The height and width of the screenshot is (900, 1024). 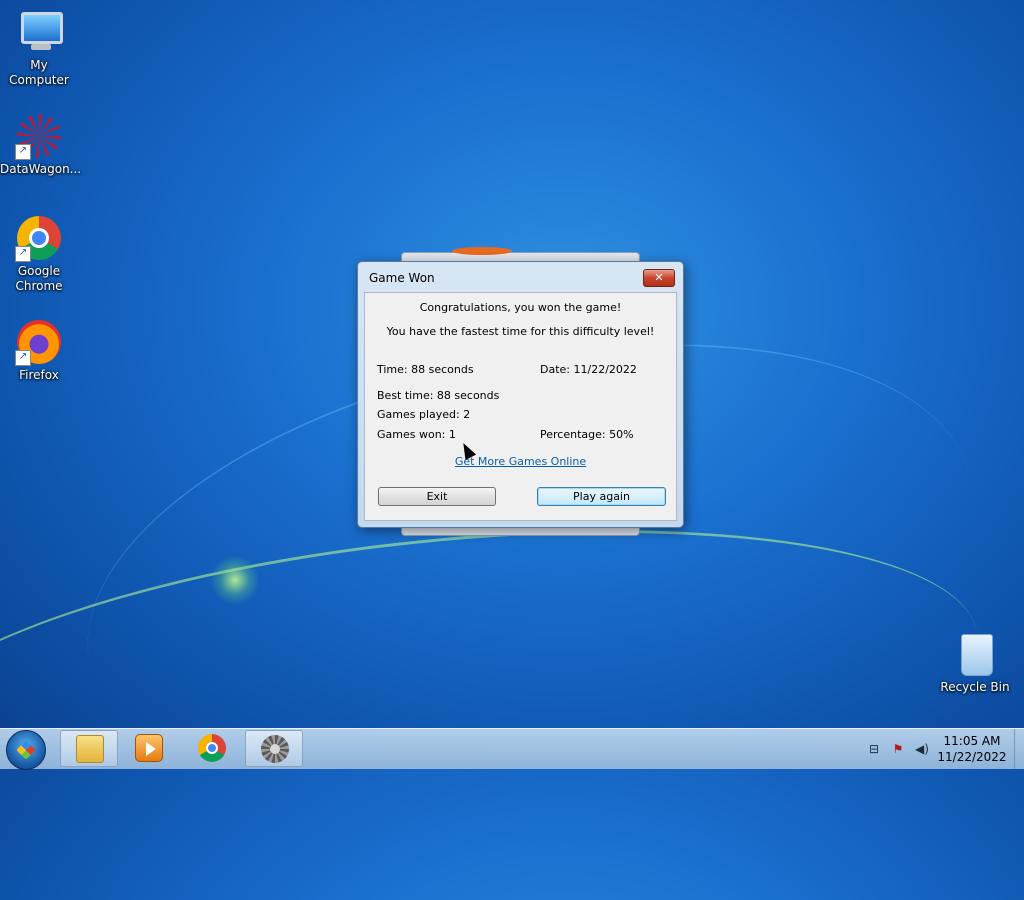 What do you see at coordinates (972, 757) in the screenshot?
I see `clock-date: 11/22/2022` at bounding box center [972, 757].